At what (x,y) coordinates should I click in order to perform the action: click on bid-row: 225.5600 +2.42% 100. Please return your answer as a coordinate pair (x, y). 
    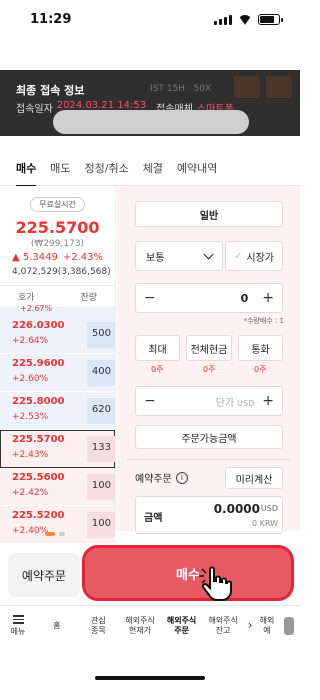
    Looking at the image, I should click on (57, 487).